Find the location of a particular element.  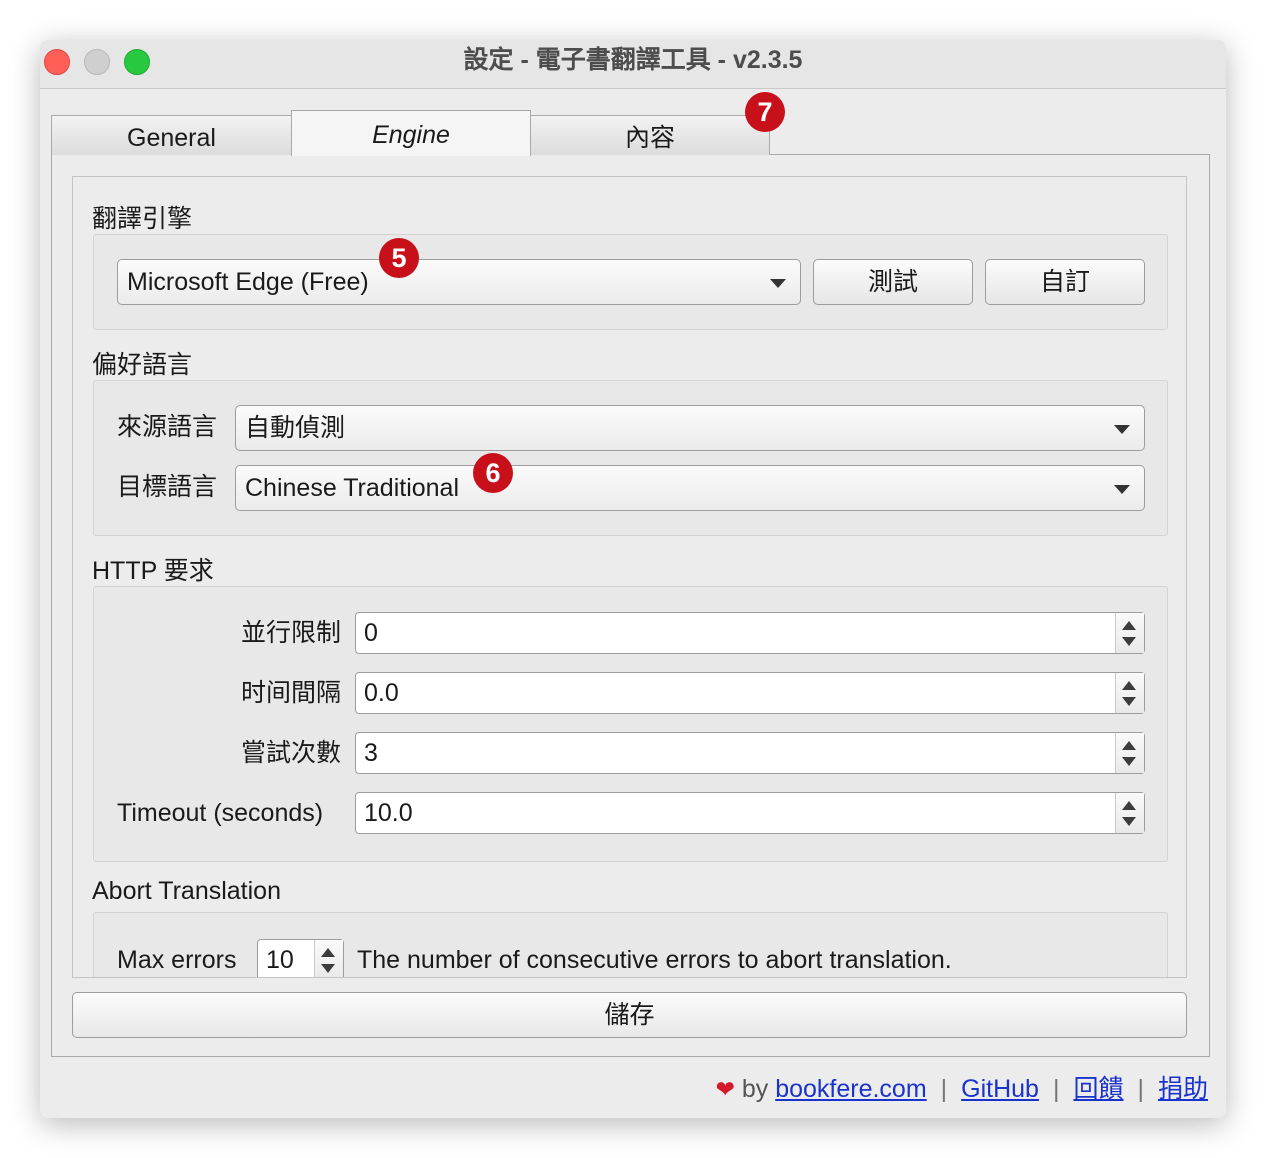

engine-group: Microsoft Edge (Free) 測試 自訂 is located at coordinates (630, 282).